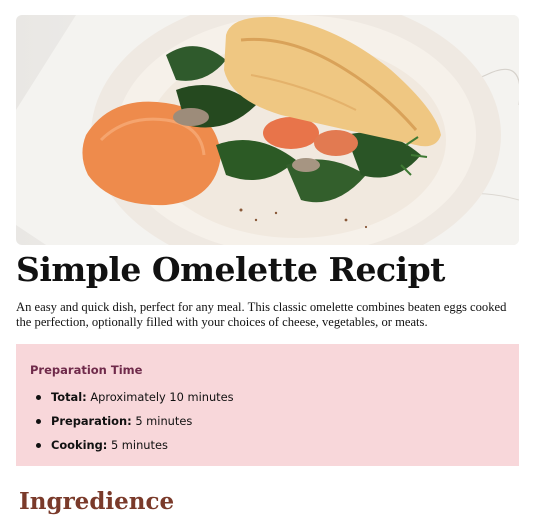  Describe the element at coordinates (230, 269) in the screenshot. I see `recipe-title: Simple Omelette Recipt` at that location.